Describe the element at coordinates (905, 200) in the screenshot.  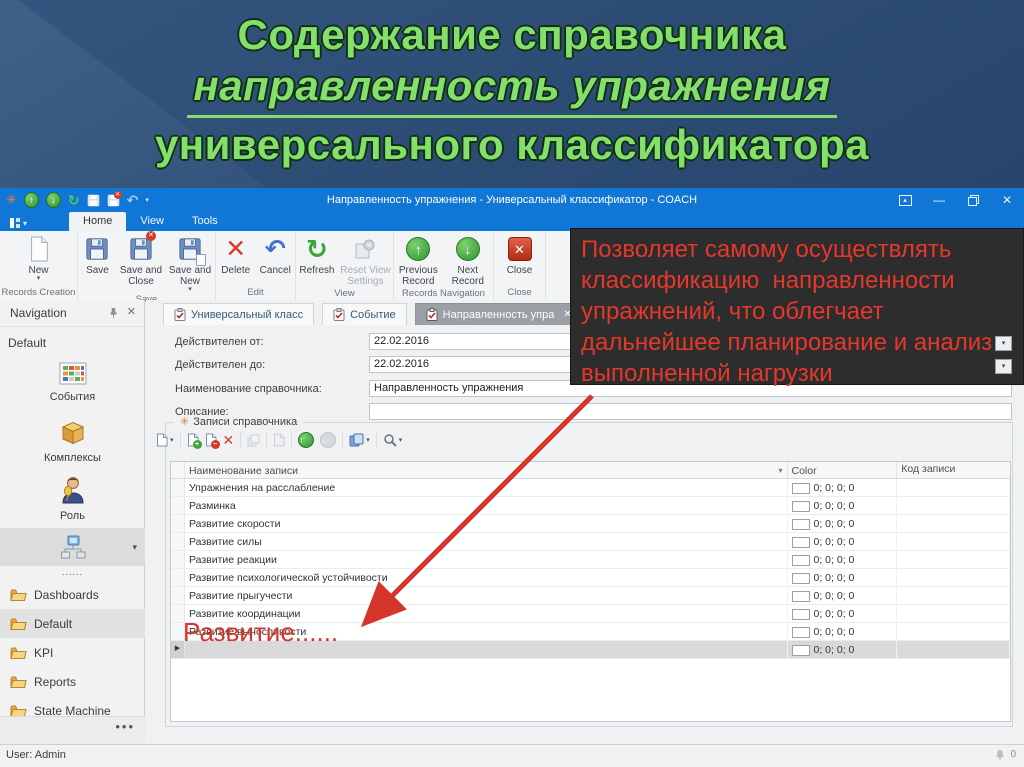
I see `help-pin-icon: ▴` at that location.